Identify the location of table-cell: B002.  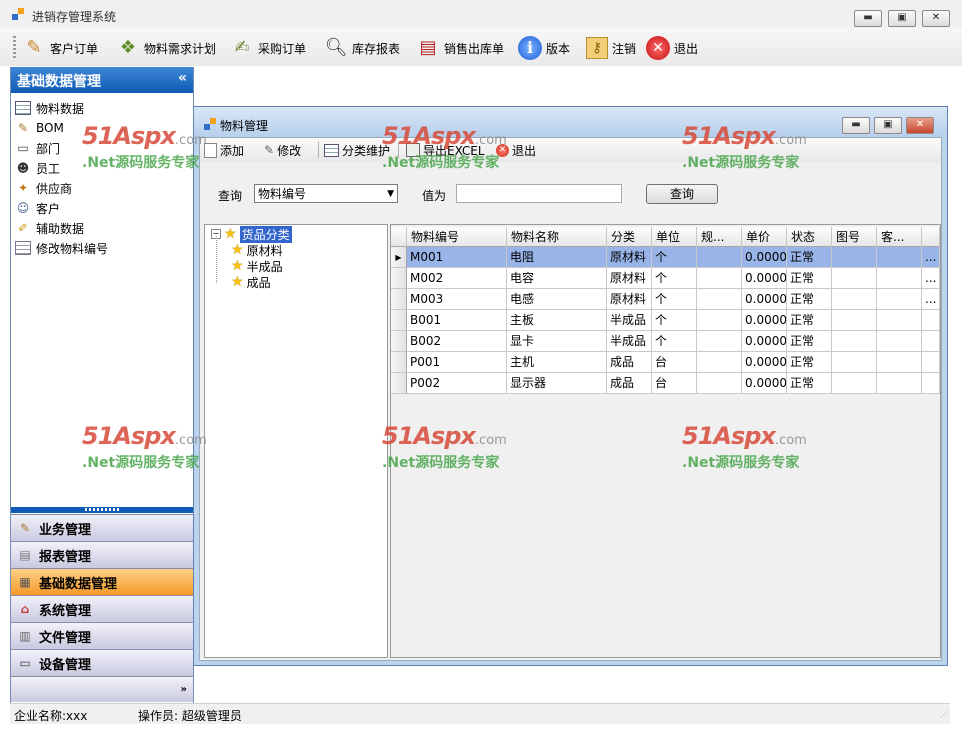
(457, 341).